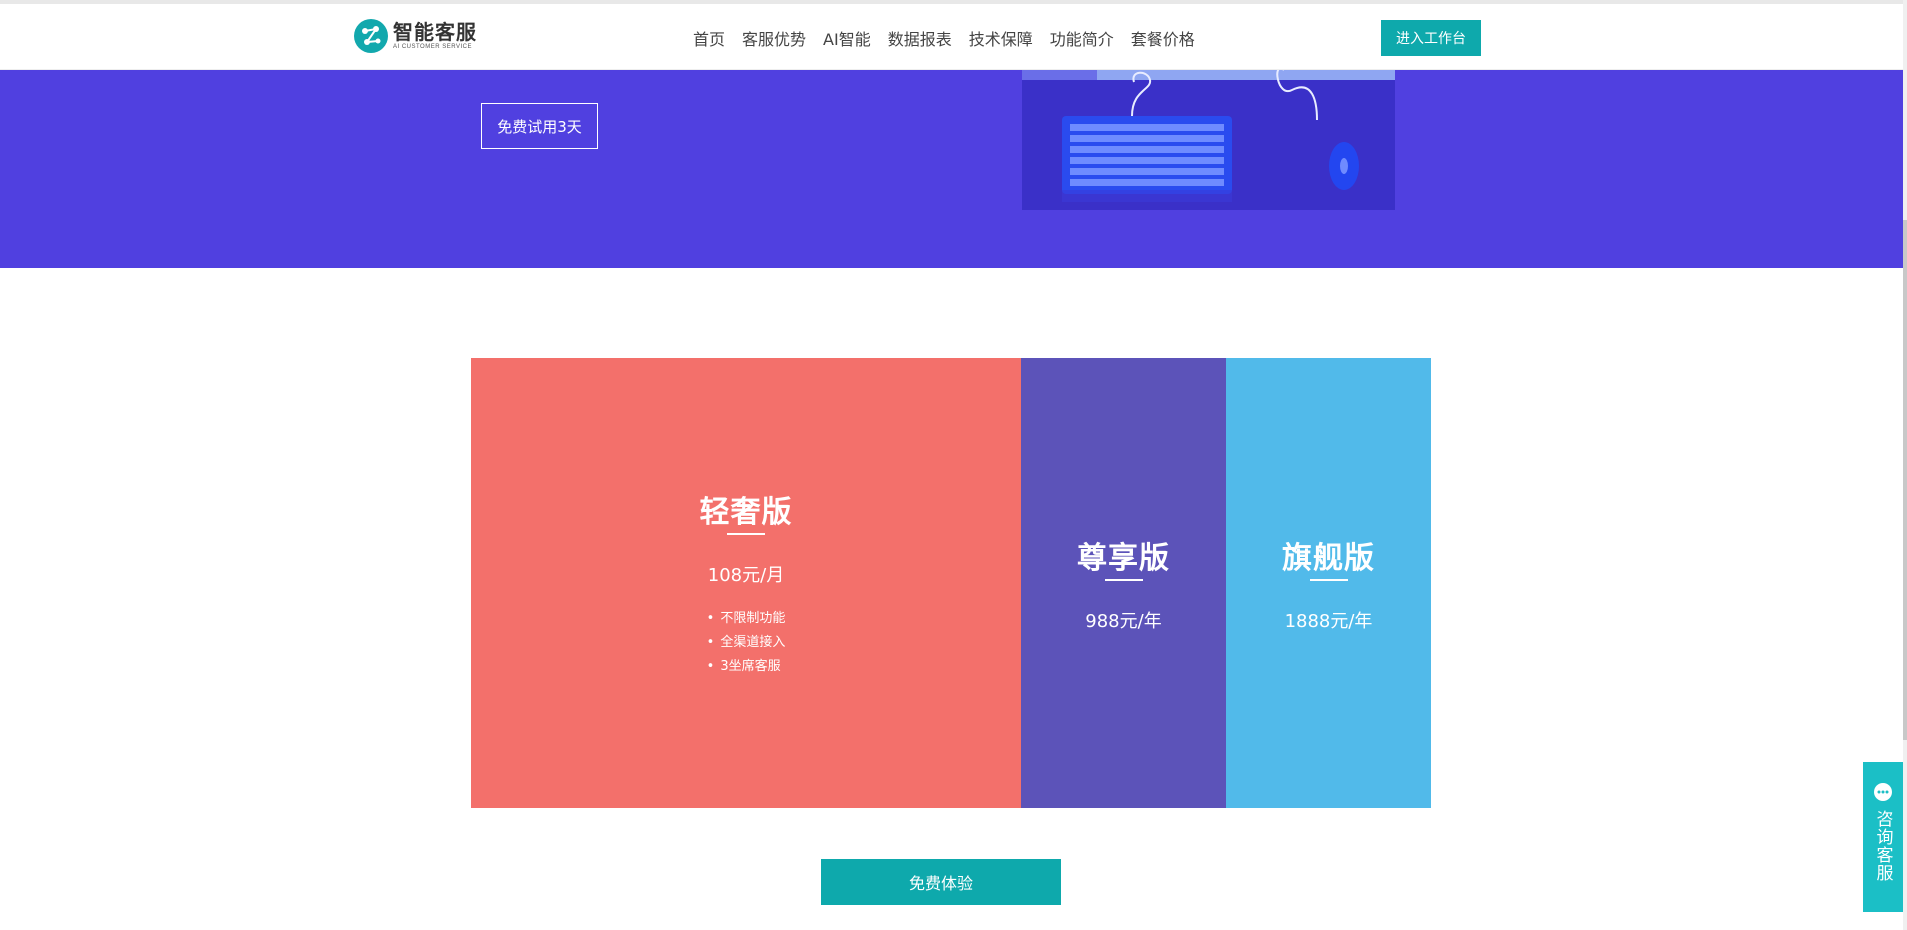 The height and width of the screenshot is (930, 1907). What do you see at coordinates (1123, 558) in the screenshot?
I see `plan-title: 尊享版` at bounding box center [1123, 558].